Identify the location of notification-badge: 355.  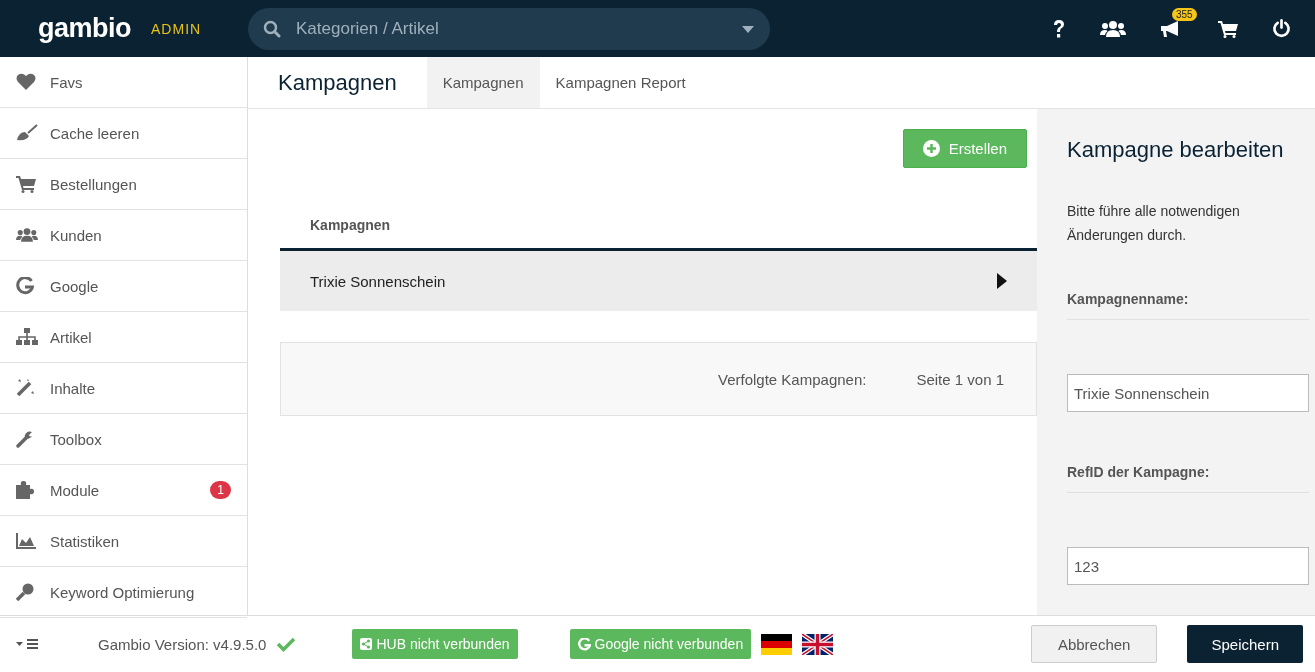
(1184, 14).